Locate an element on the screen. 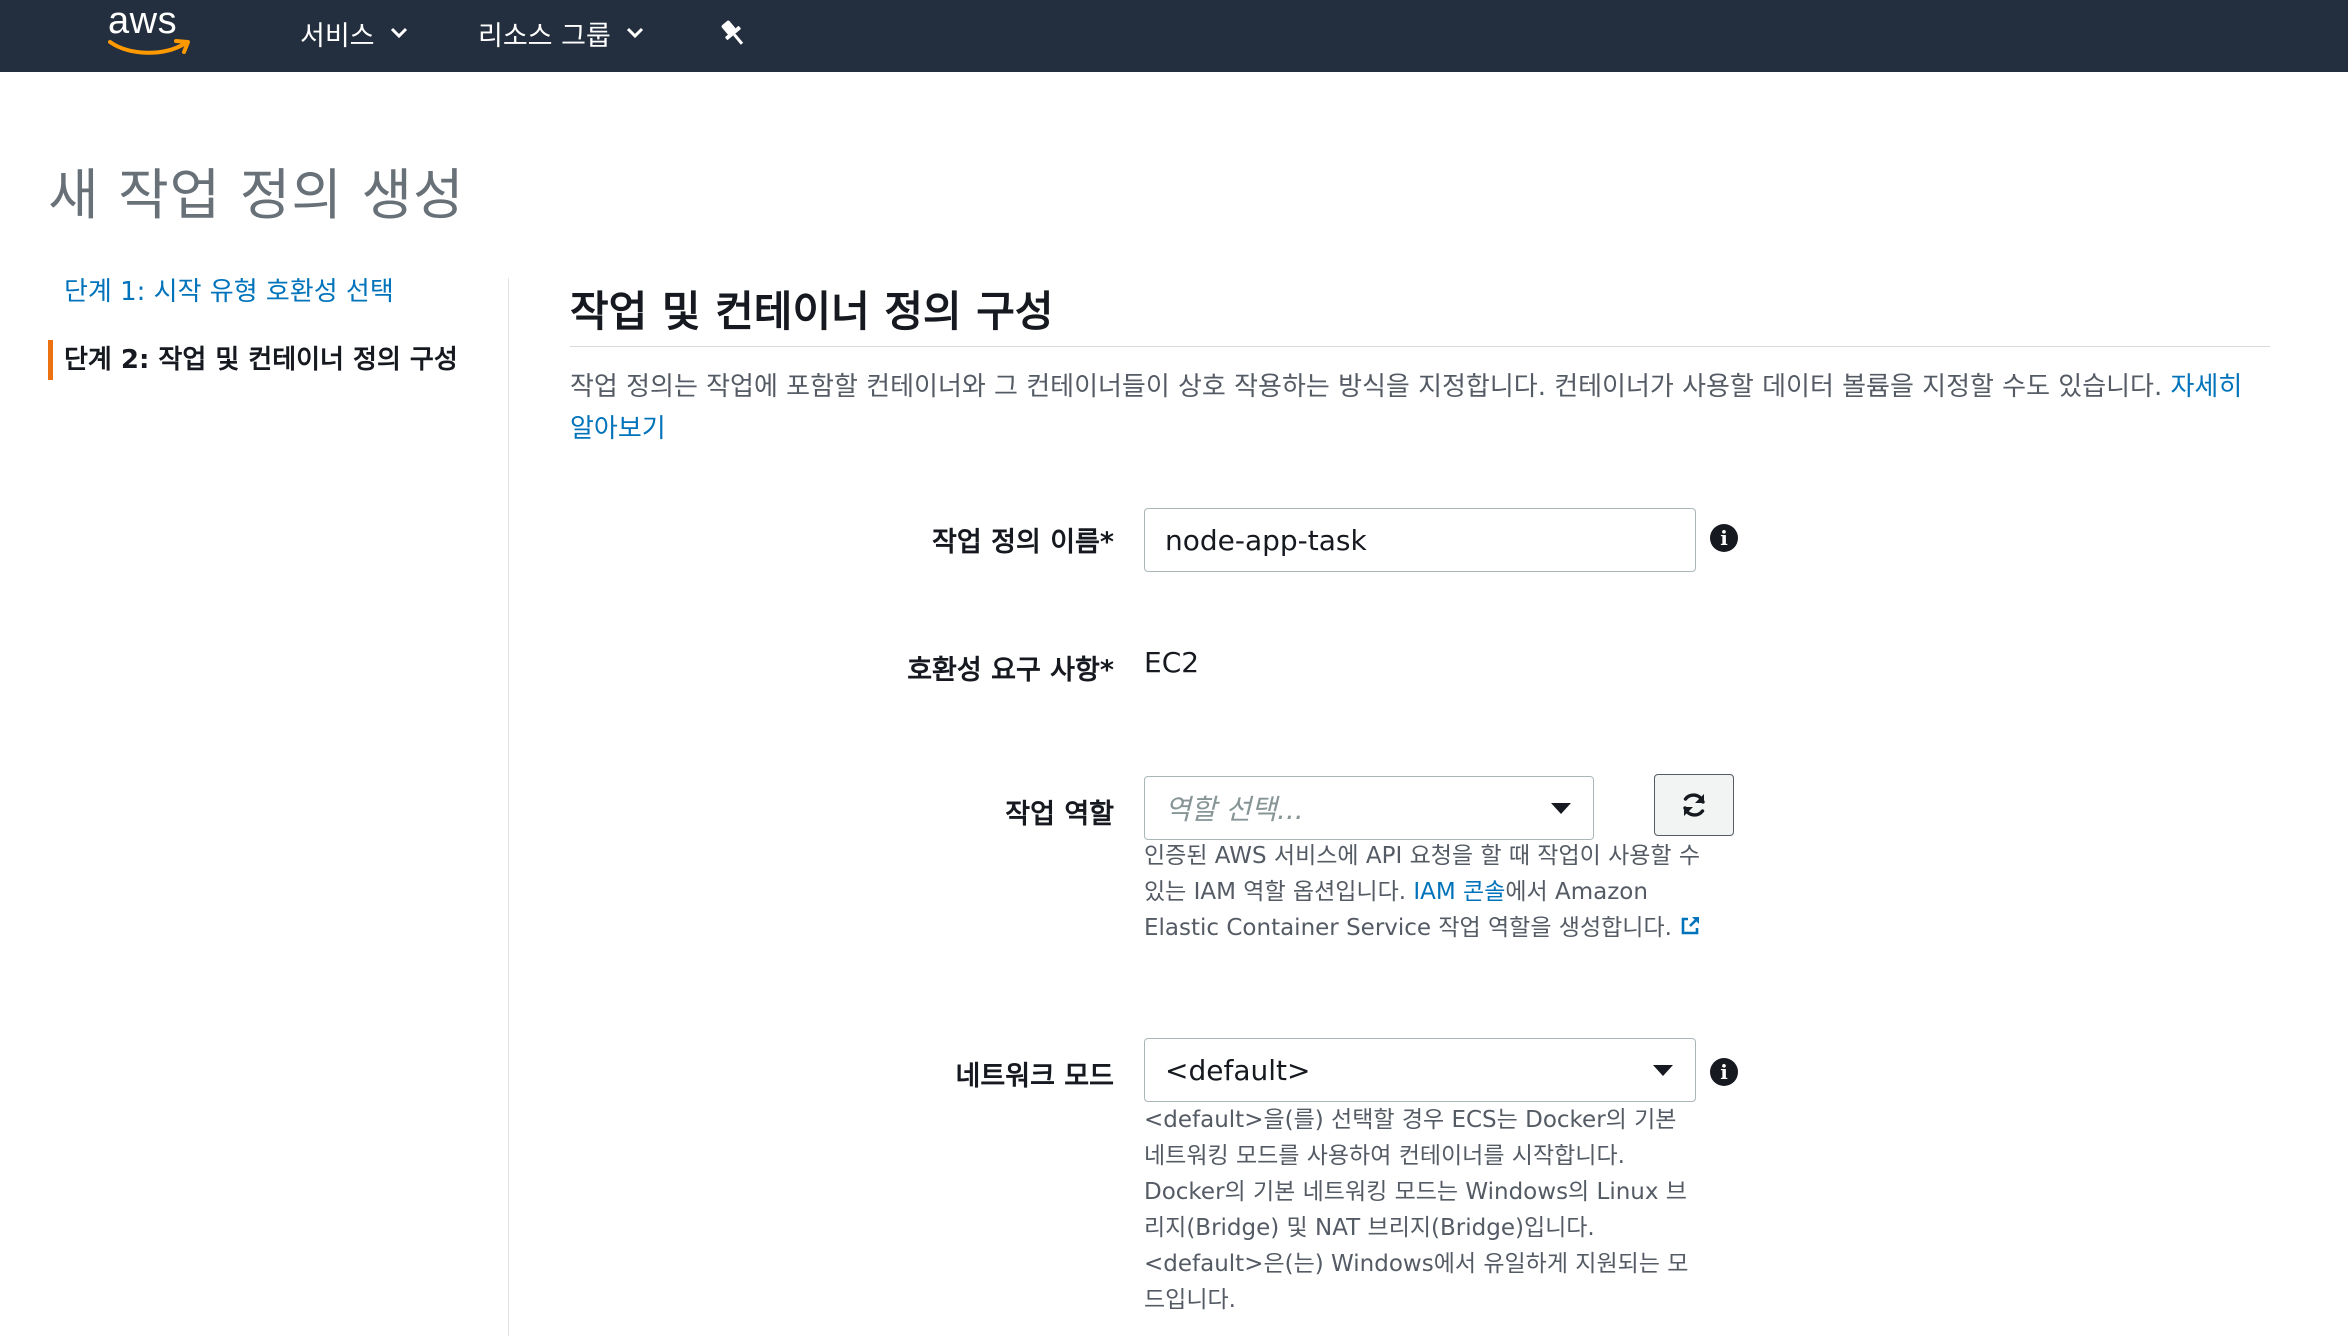 The width and height of the screenshot is (2348, 1336). section-title: 작업 및 컨테이너 정의 구성 is located at coordinates (812, 311).